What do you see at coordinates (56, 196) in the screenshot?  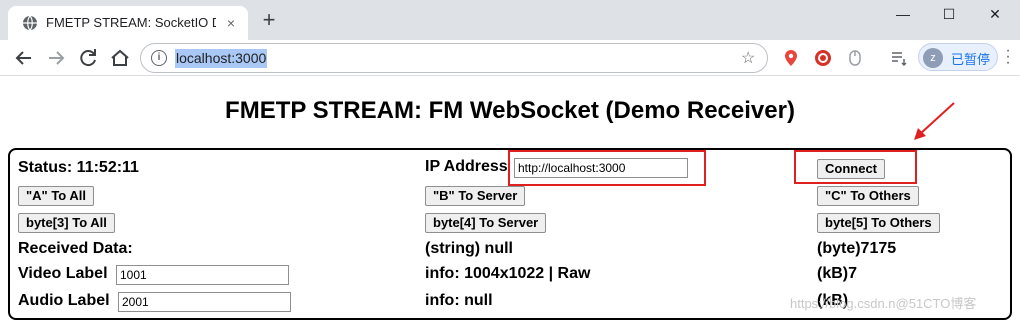 I see `a-to-all-button: "A" To All` at bounding box center [56, 196].